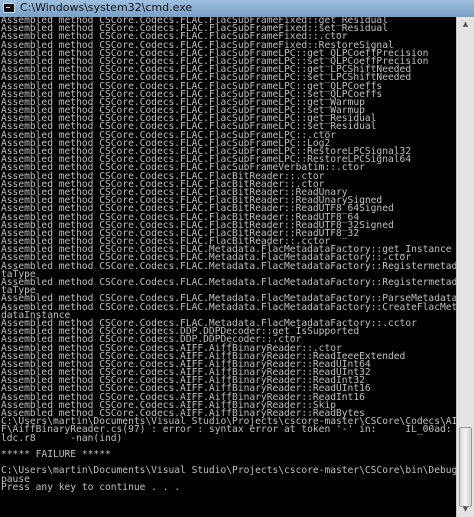  I want to click on console-line: ldc.r8 -nan(ind), so click(62, 438).